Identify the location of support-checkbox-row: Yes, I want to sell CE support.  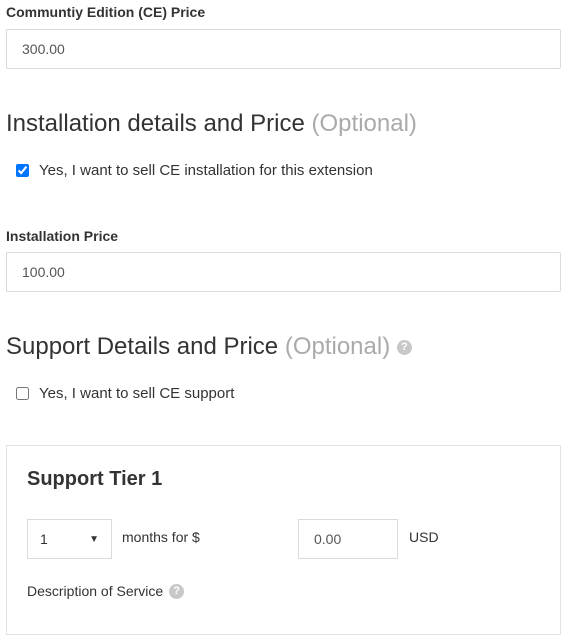
(125, 393).